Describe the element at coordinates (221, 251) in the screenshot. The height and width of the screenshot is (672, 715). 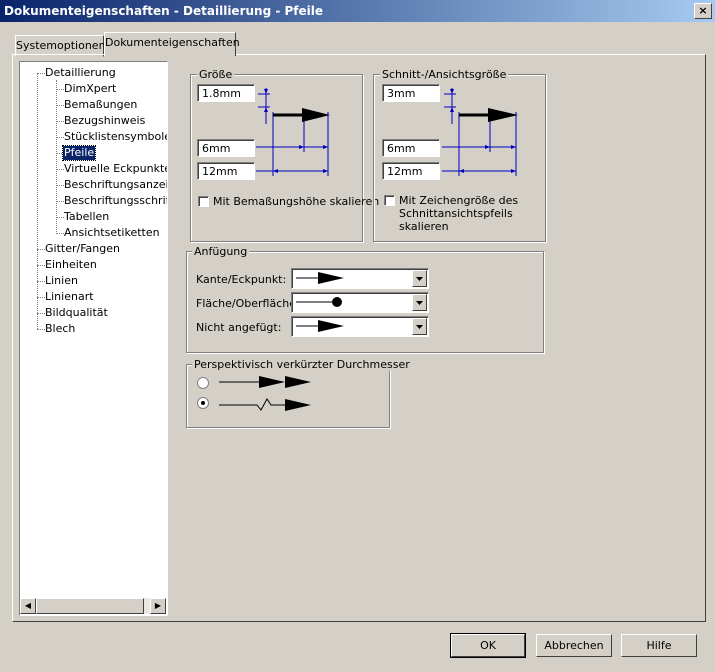
I see `anfuegung-title: Anfügung` at that location.